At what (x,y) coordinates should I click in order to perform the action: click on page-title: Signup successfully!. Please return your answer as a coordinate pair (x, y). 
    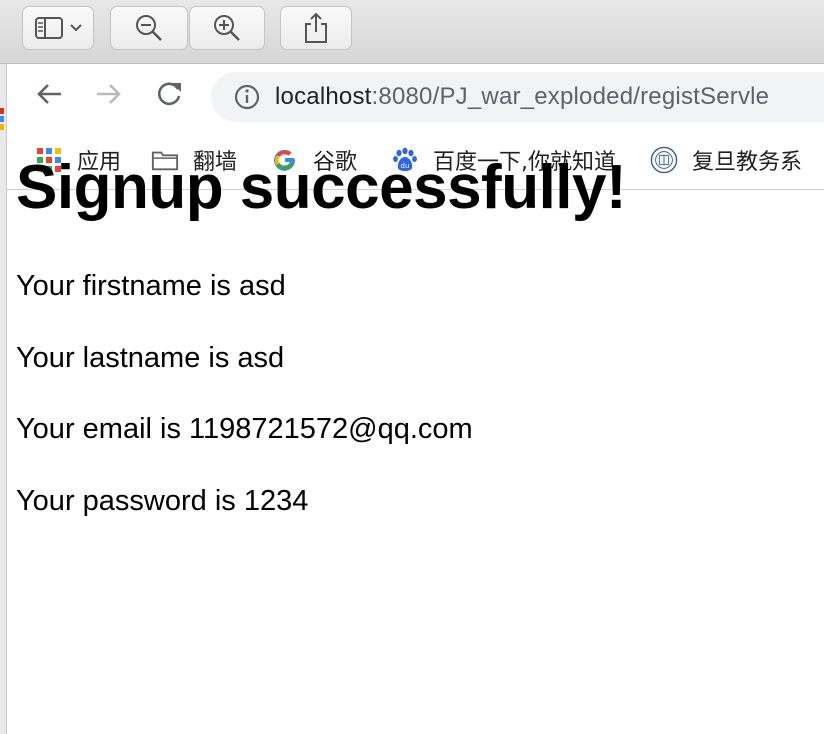
    Looking at the image, I should click on (321, 187).